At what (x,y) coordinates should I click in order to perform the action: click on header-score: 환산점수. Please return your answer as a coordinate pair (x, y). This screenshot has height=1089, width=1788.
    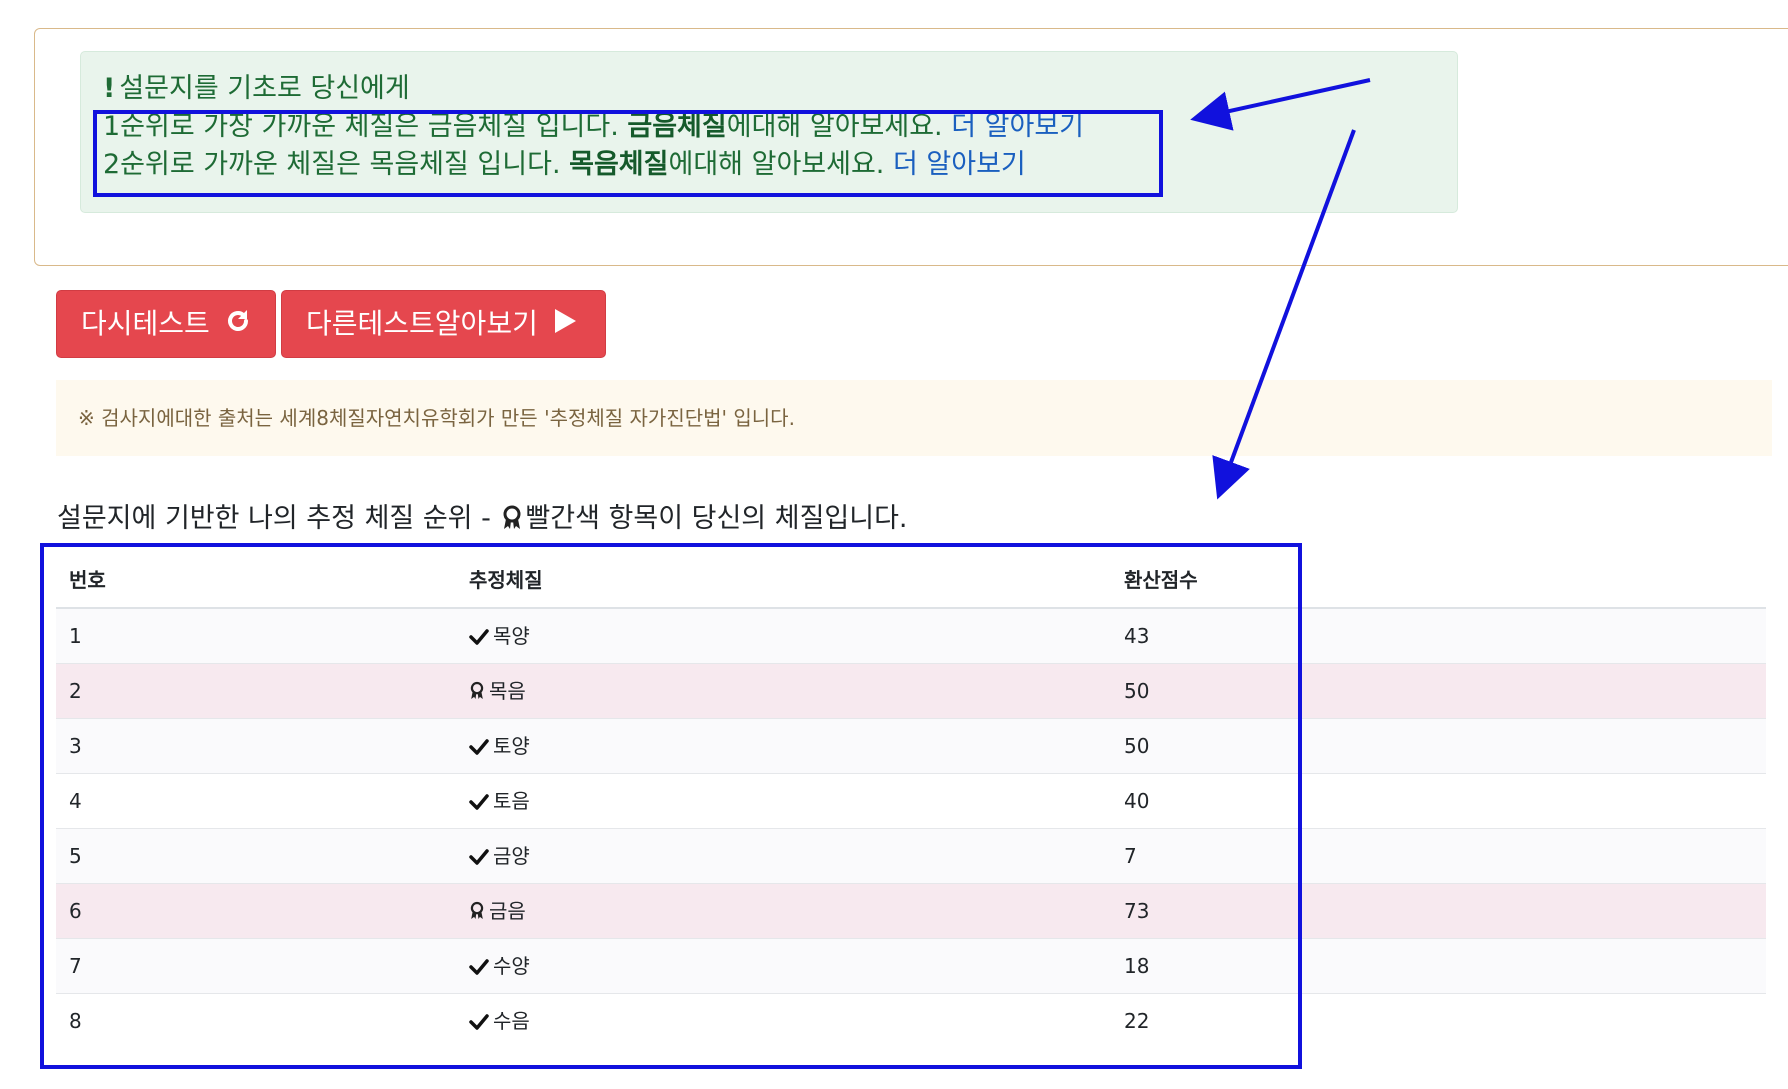
    Looking at the image, I should click on (1438, 579).